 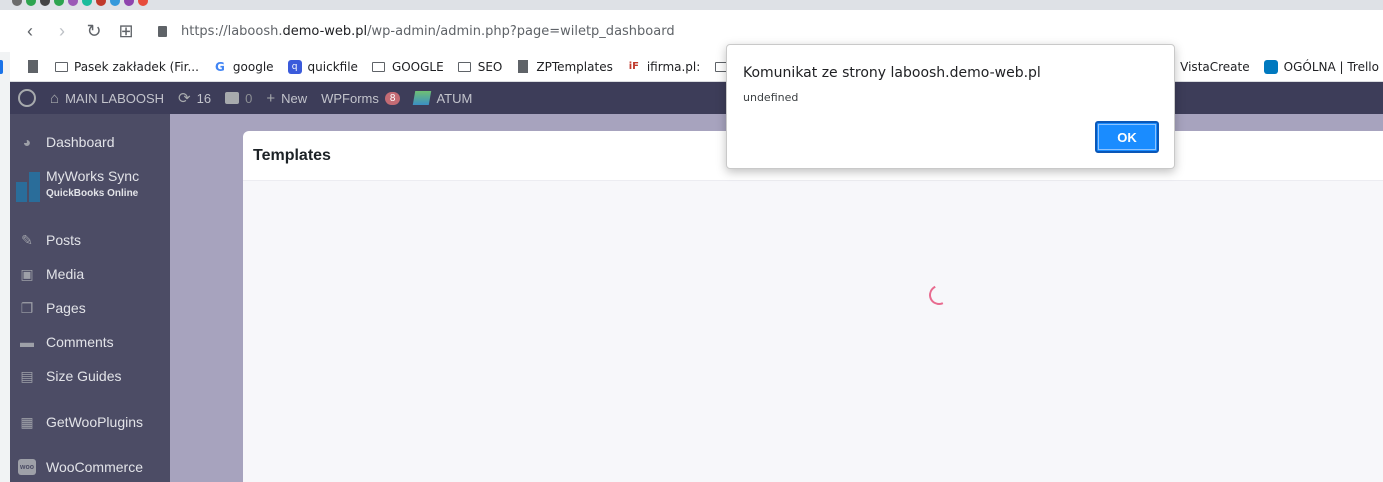 I want to click on sidebar-item-label: Dashboard, so click(x=80, y=142).